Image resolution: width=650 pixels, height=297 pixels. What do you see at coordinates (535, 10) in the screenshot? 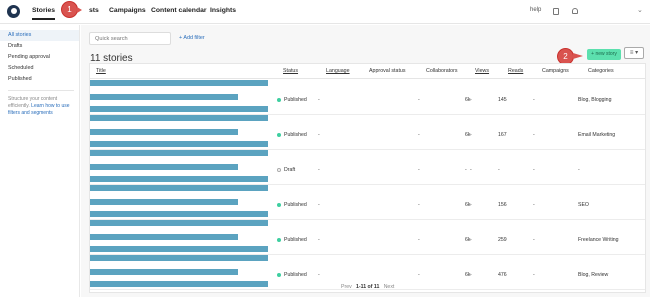
I see `help-link: help` at bounding box center [535, 10].